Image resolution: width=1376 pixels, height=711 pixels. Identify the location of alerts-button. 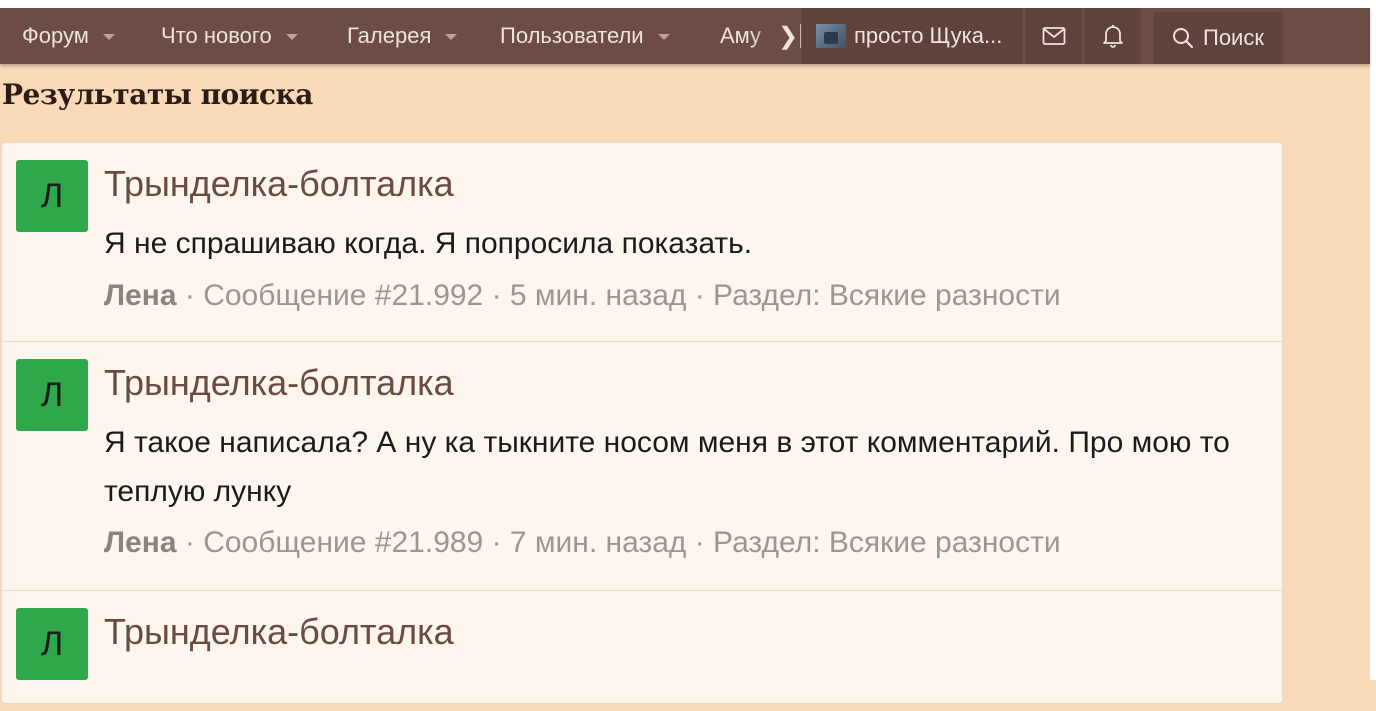
(1113, 36).